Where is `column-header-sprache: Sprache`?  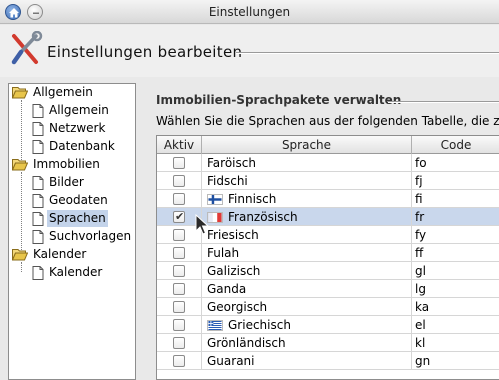 column-header-sprache: Sprache is located at coordinates (307, 145).